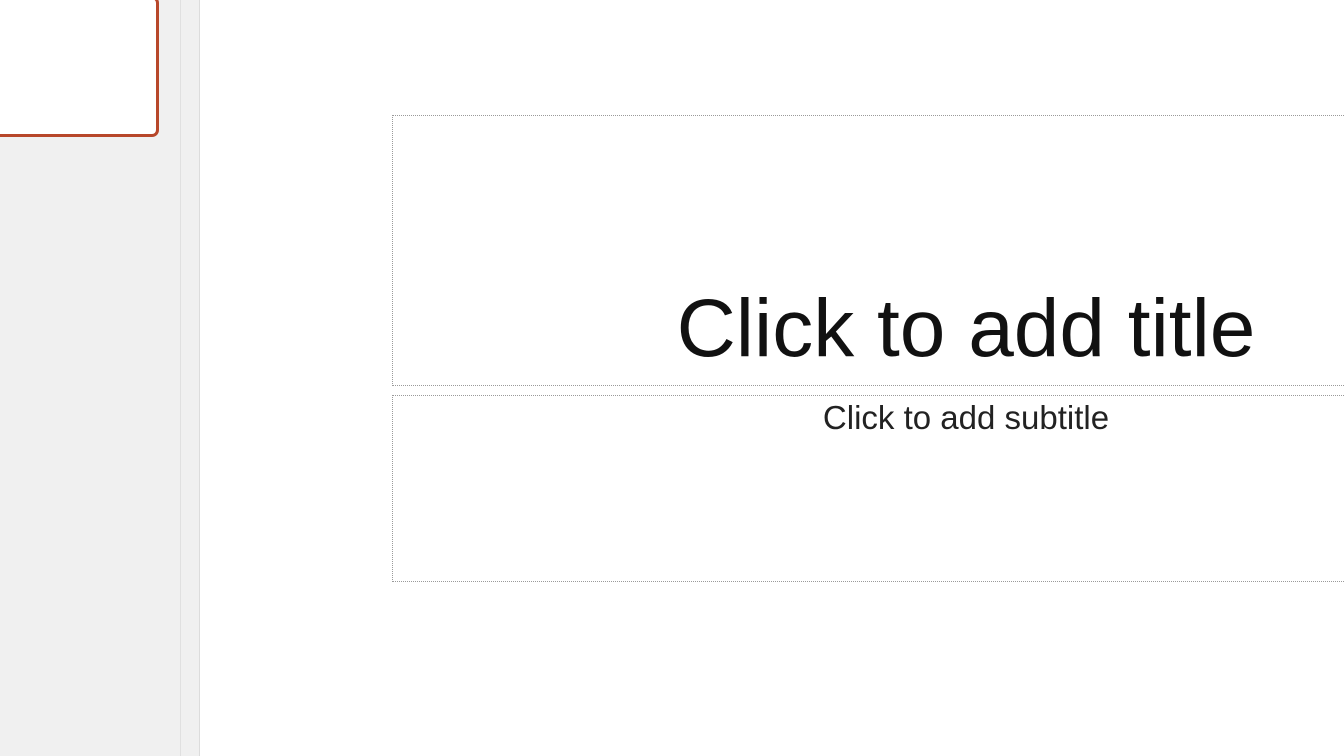  Describe the element at coordinates (90, 378) in the screenshot. I see `slide-thumbnail-pane` at that location.